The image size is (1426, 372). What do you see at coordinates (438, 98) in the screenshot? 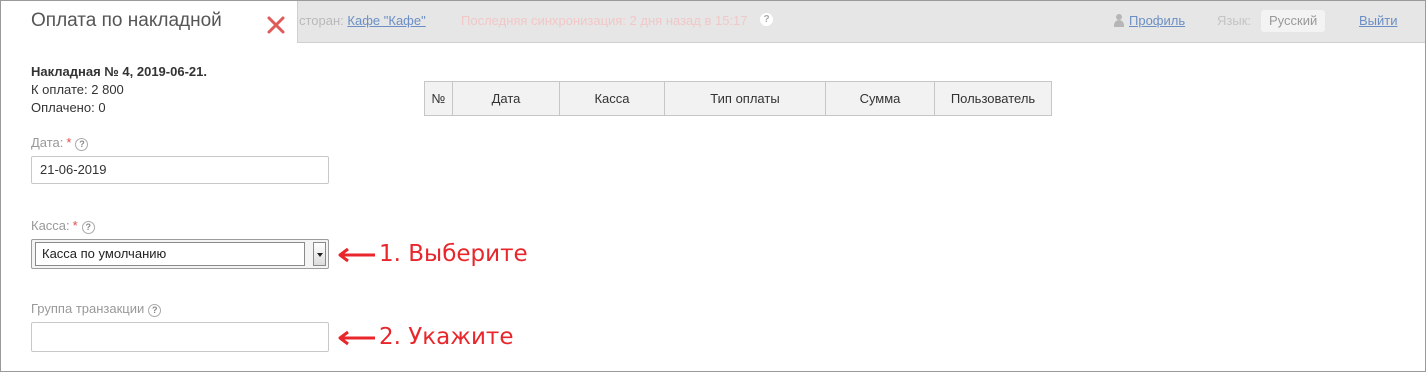
I see `column-header-number: №` at bounding box center [438, 98].